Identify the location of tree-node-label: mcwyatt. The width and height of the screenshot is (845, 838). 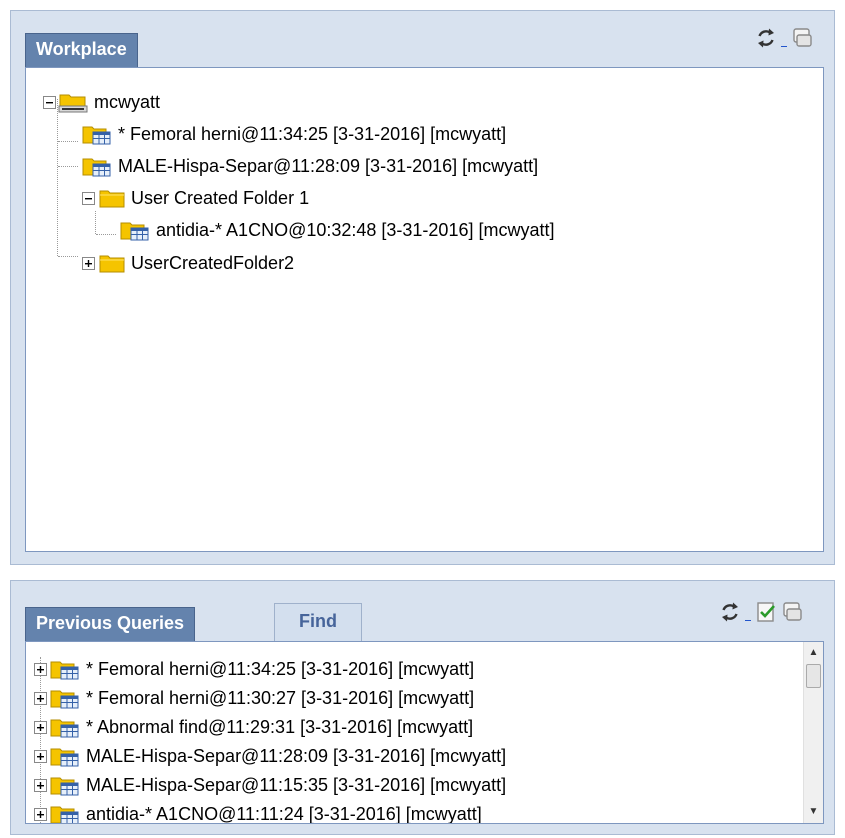
(127, 101).